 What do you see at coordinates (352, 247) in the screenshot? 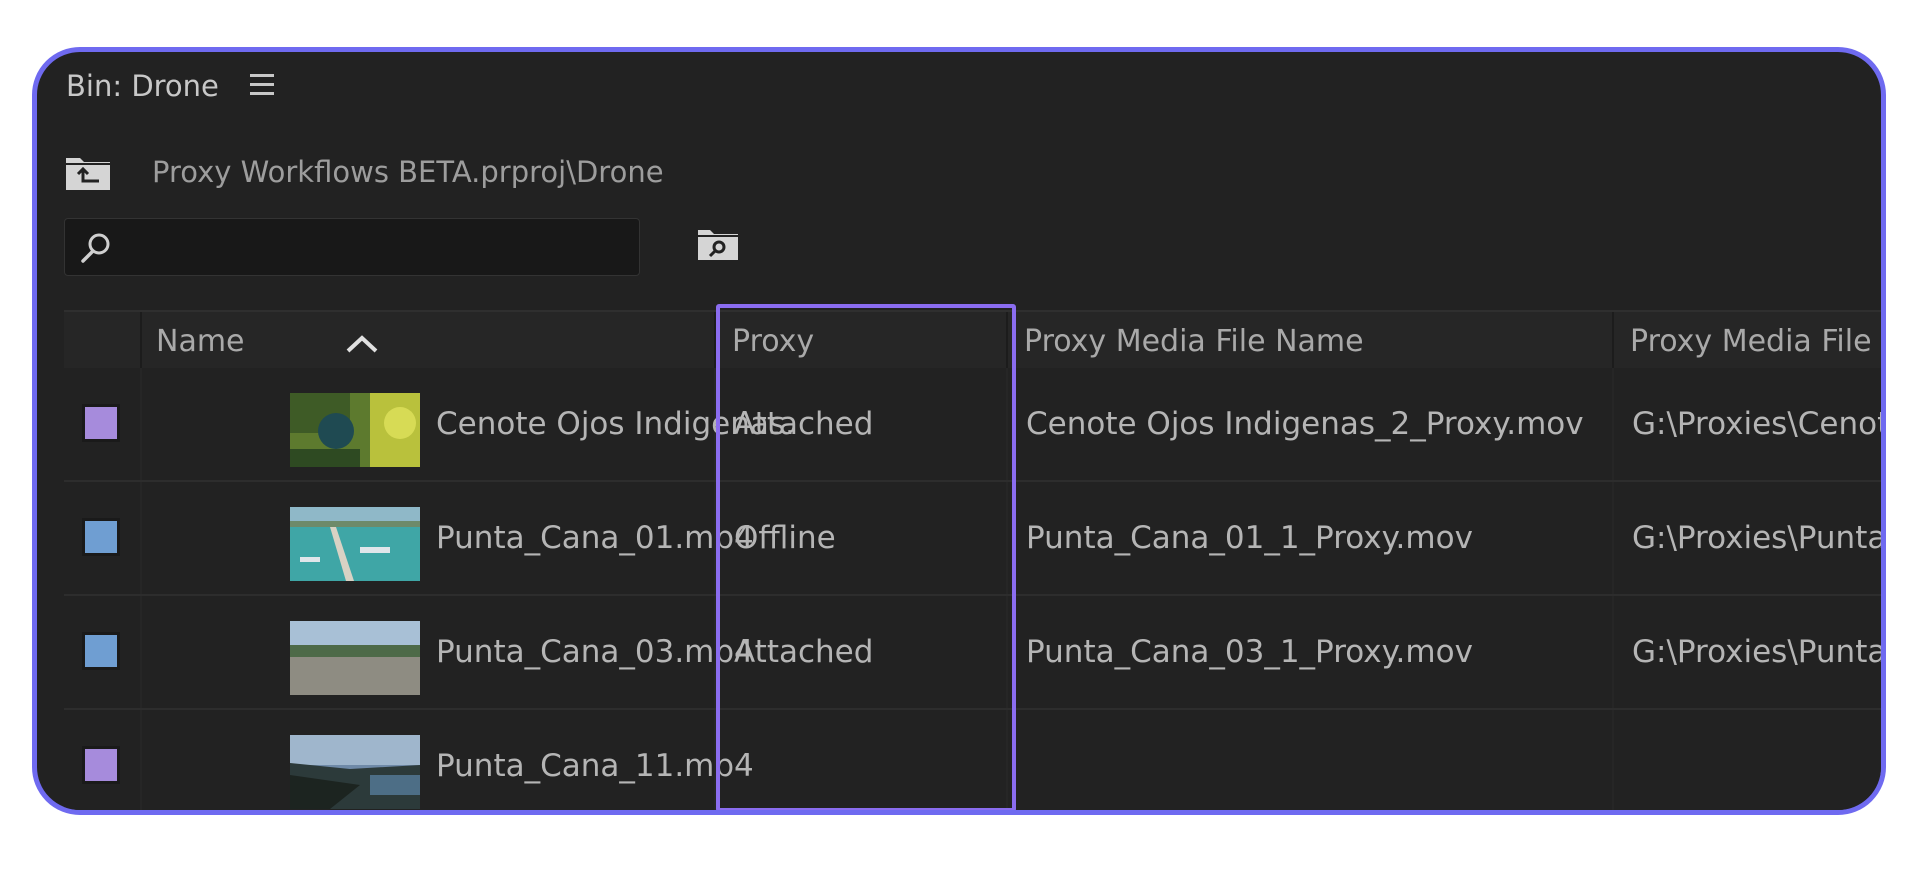
I see `search-input` at bounding box center [352, 247].